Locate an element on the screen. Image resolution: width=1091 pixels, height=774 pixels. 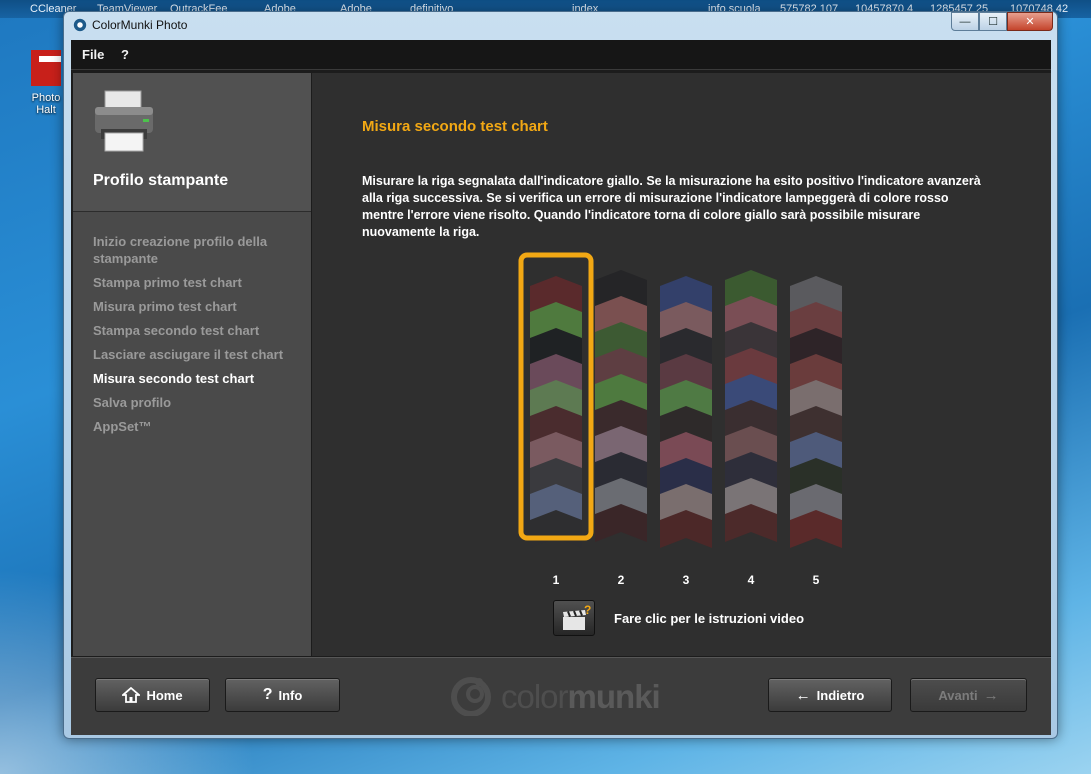
info-button: ? Info is located at coordinates (282, 695).